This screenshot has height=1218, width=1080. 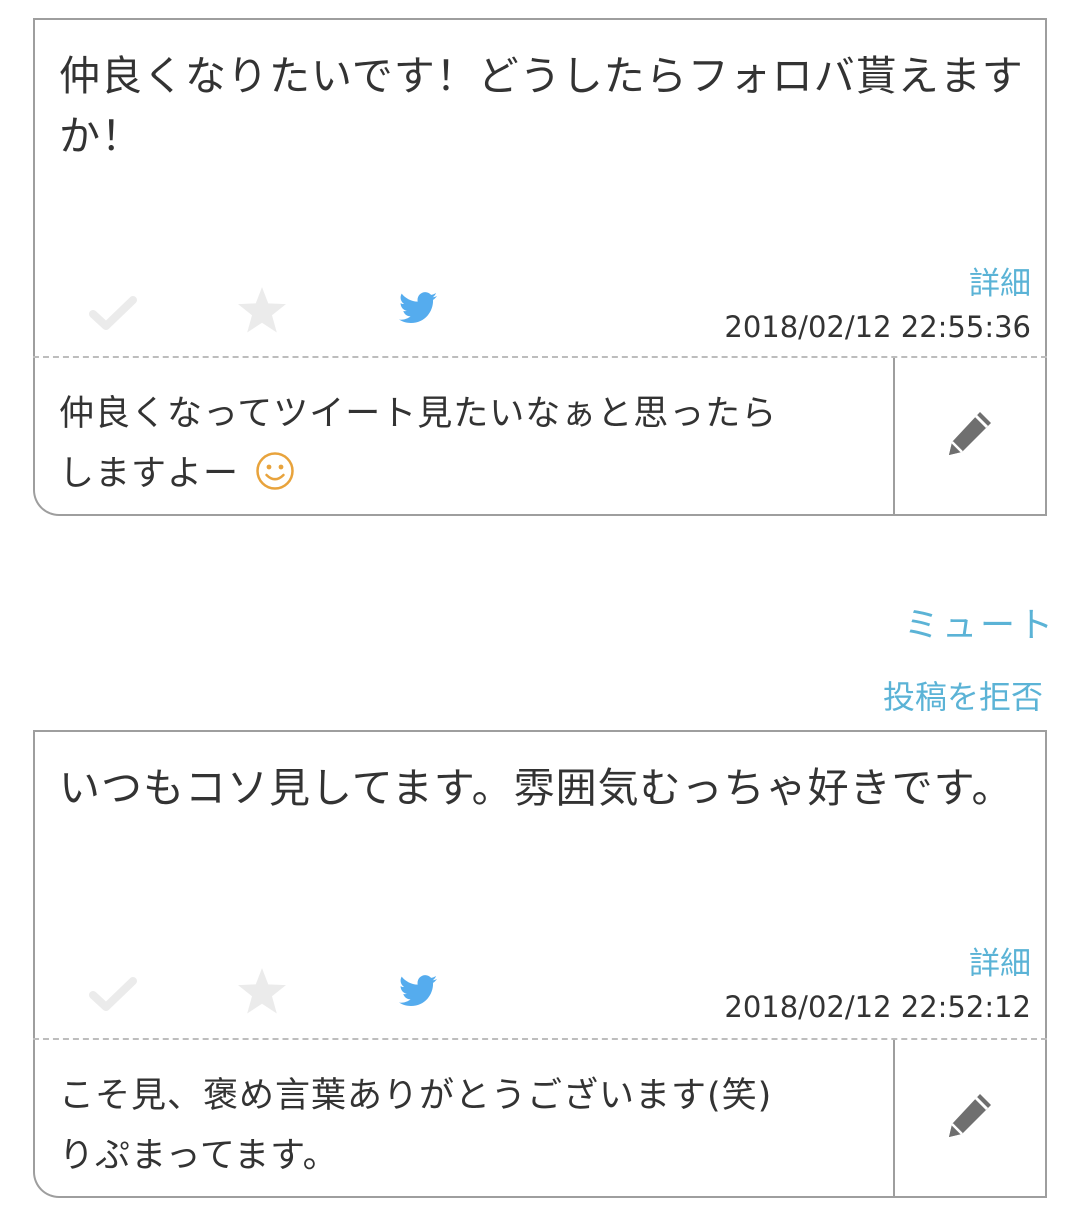 I want to click on answer-line: りぷまってます。, so click(x=199, y=1156).